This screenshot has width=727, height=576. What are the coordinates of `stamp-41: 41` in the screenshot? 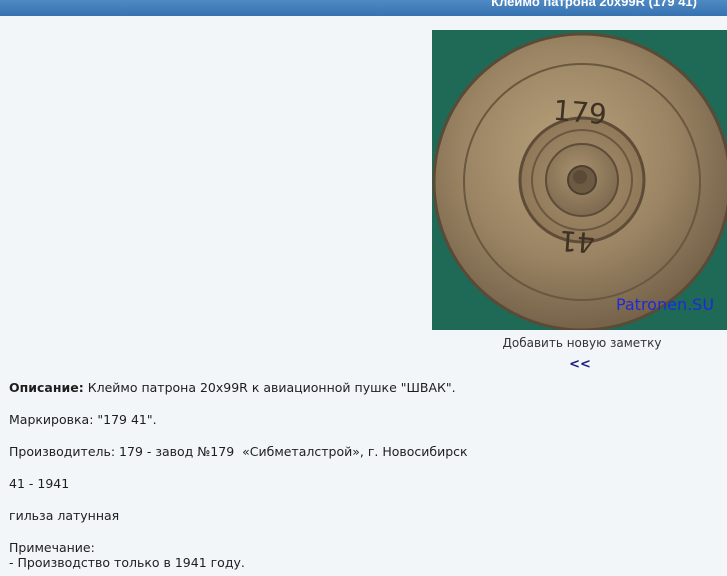 It's located at (577, 241).